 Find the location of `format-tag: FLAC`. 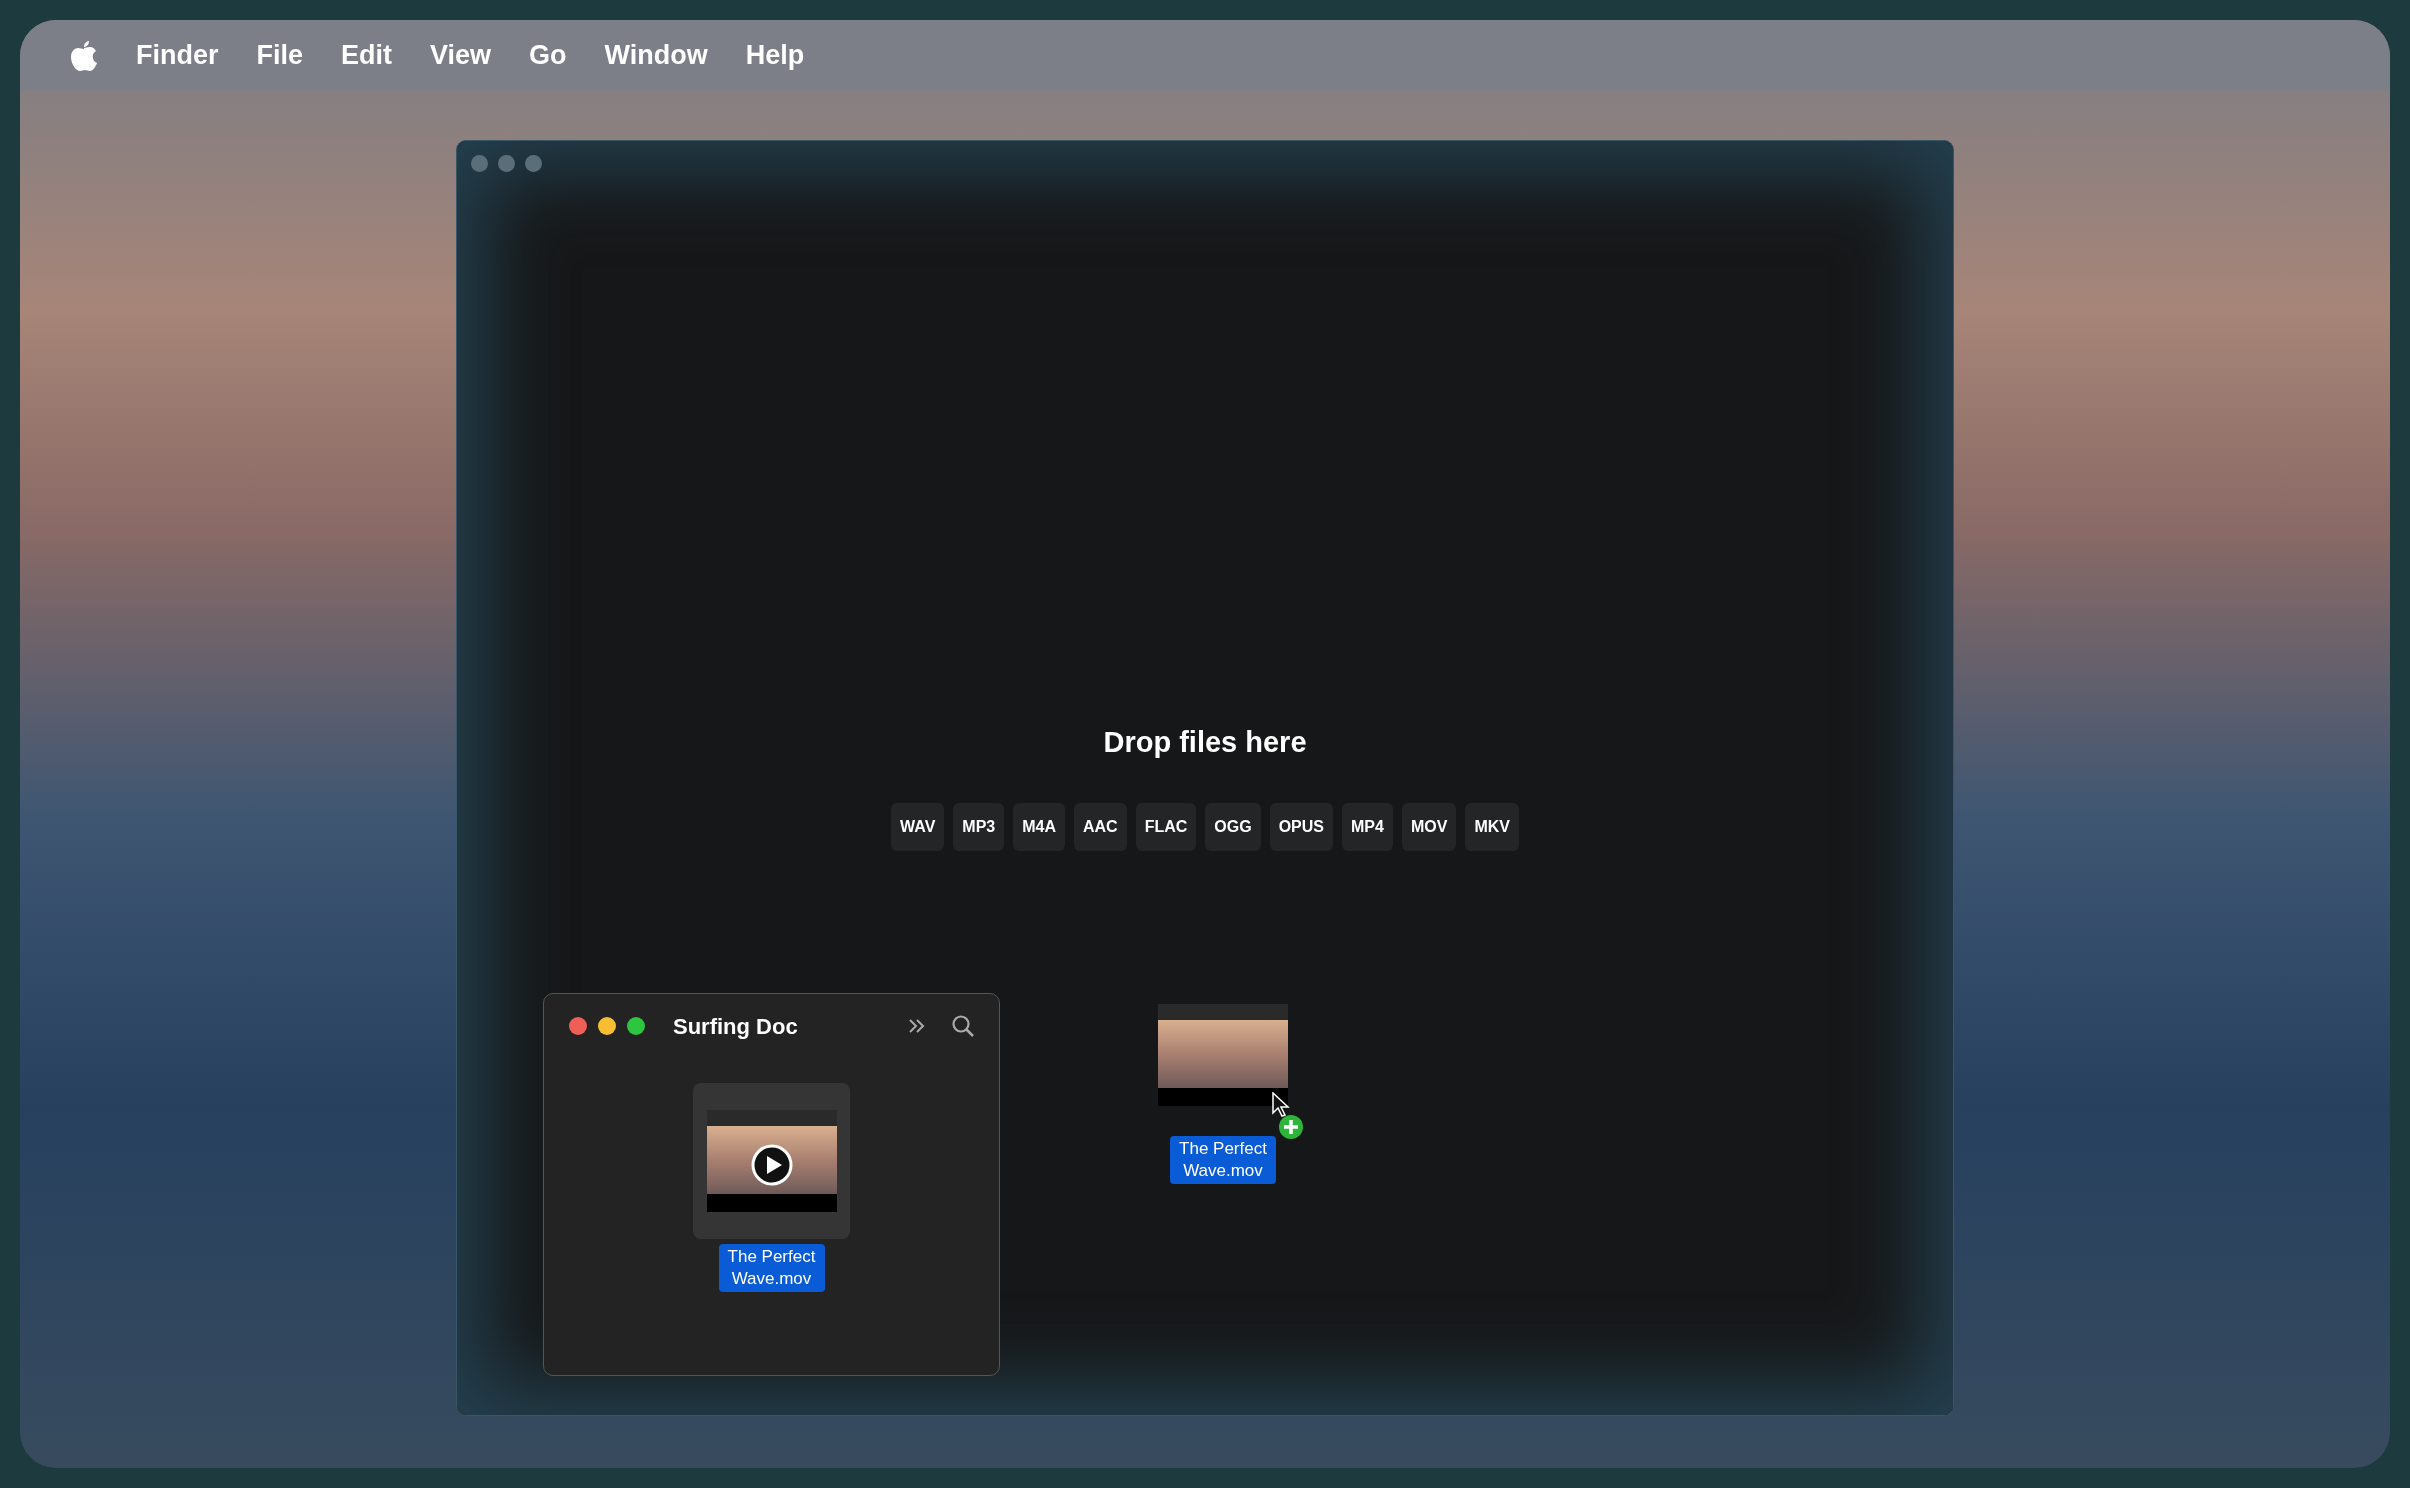

format-tag: FLAC is located at coordinates (1166, 826).